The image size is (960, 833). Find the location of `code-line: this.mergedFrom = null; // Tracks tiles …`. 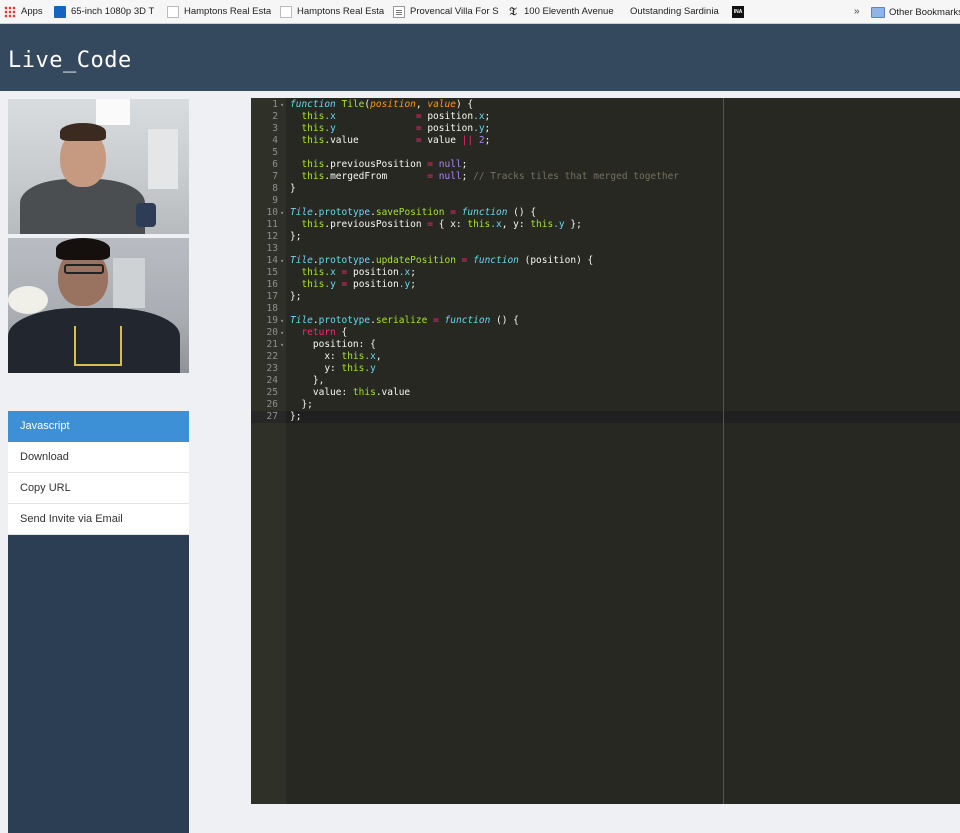

code-line: this.mergedFrom = null; // Tracks tiles … is located at coordinates (484, 177).